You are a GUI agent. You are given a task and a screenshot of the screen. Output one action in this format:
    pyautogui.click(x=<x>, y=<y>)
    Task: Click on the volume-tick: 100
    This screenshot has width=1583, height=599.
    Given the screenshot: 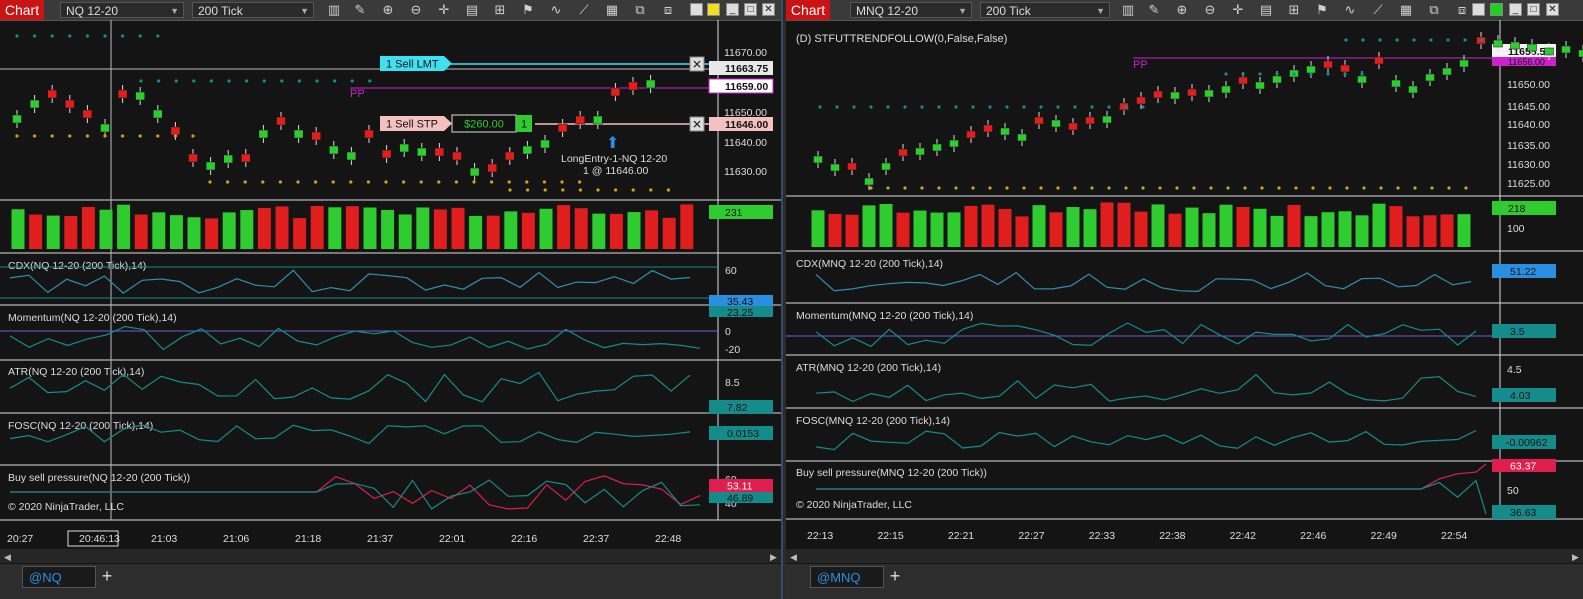 What is the action you would take?
    pyautogui.click(x=1516, y=229)
    